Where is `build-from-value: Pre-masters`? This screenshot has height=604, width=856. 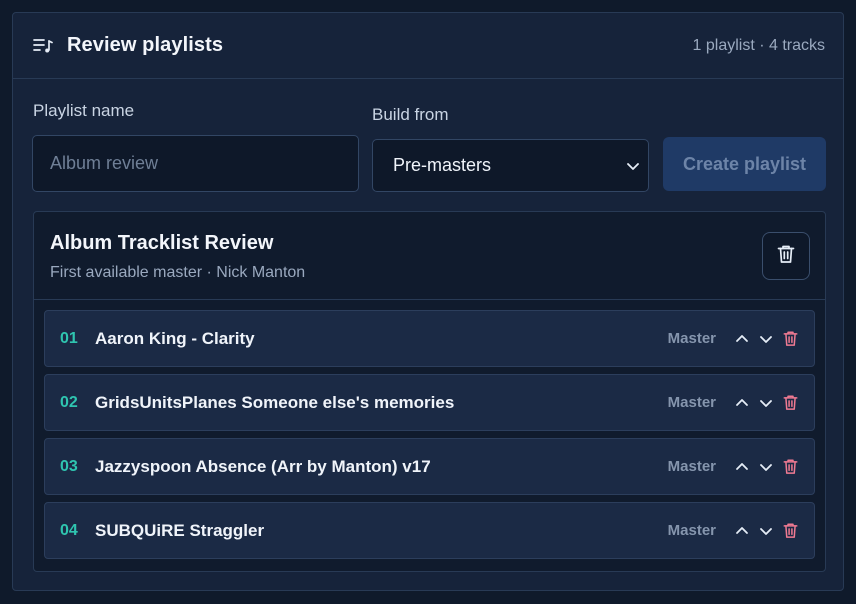 build-from-value: Pre-masters is located at coordinates (442, 165).